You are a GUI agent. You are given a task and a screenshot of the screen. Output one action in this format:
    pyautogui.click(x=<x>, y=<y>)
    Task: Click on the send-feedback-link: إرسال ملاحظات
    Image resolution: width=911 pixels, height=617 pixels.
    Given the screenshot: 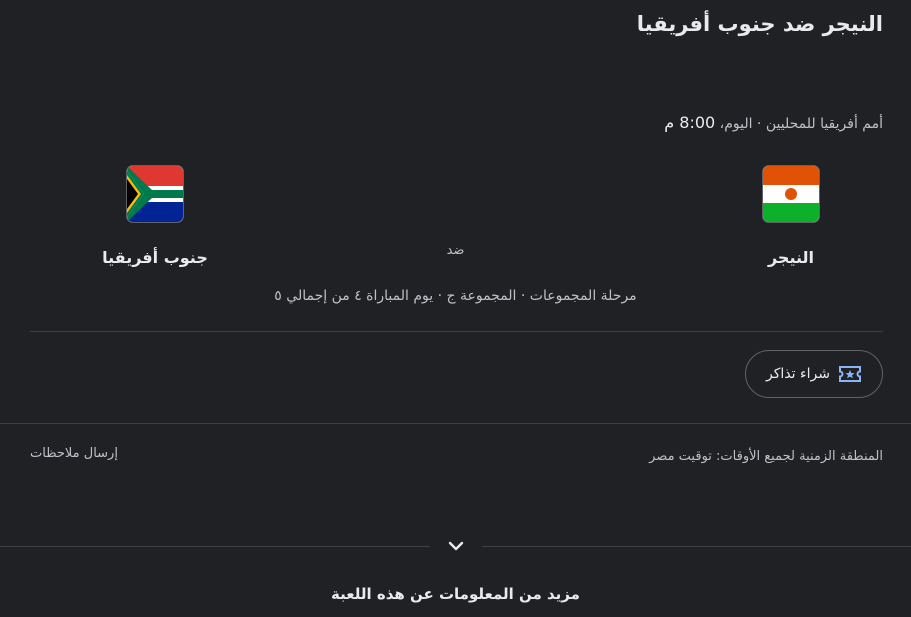 What is the action you would take?
    pyautogui.click(x=74, y=453)
    